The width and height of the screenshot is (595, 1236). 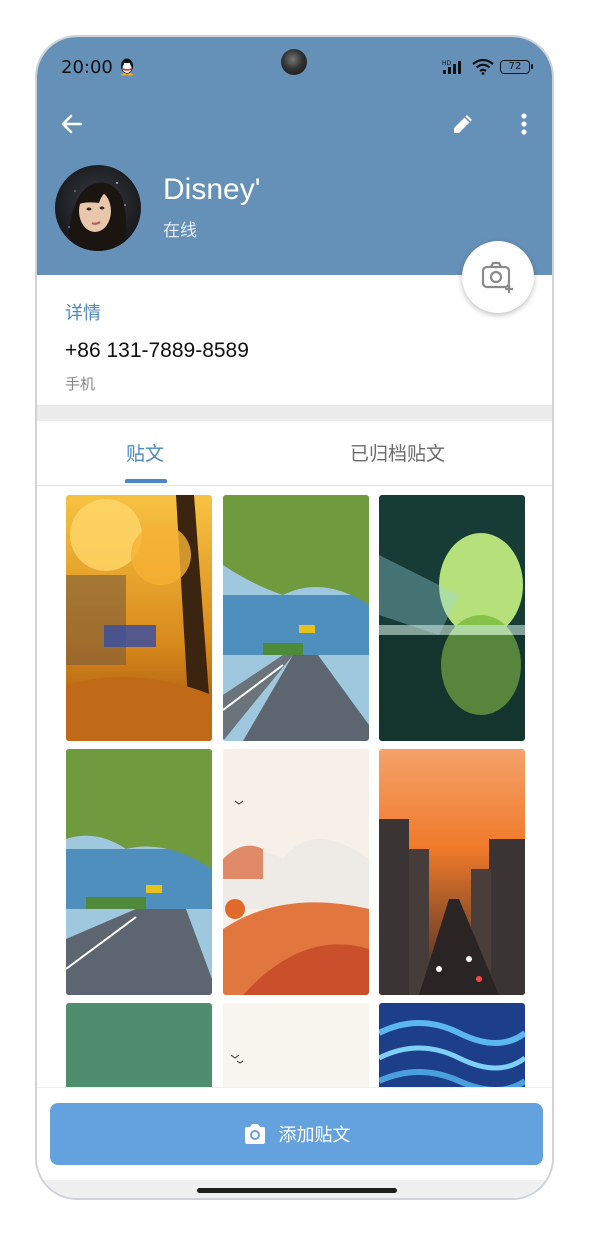 What do you see at coordinates (146, 481) in the screenshot?
I see `active-tab-indicator` at bounding box center [146, 481].